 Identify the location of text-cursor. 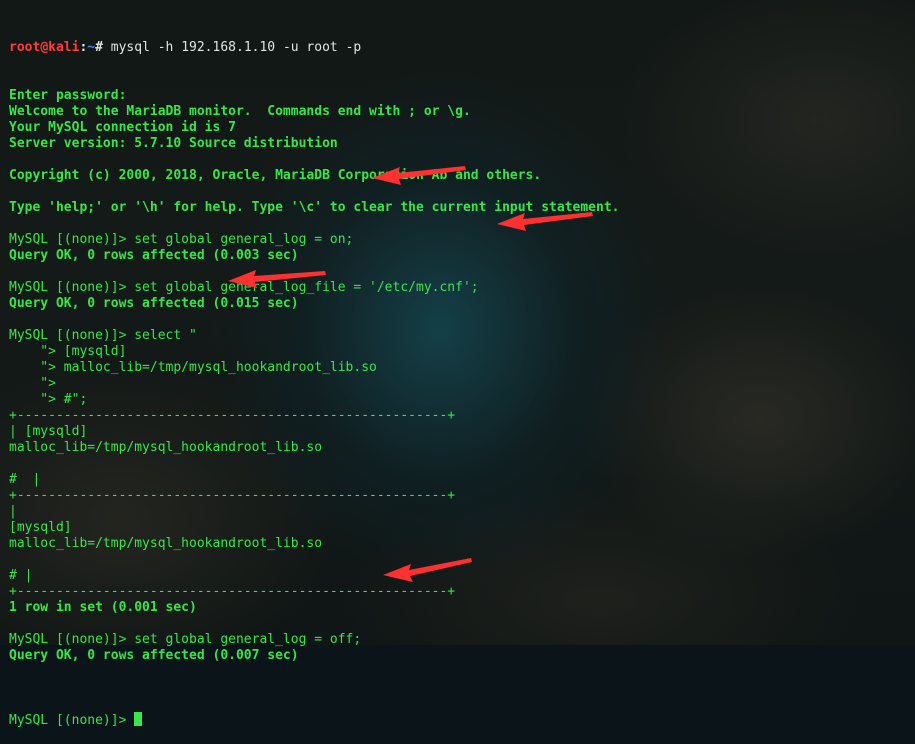
(138, 719).